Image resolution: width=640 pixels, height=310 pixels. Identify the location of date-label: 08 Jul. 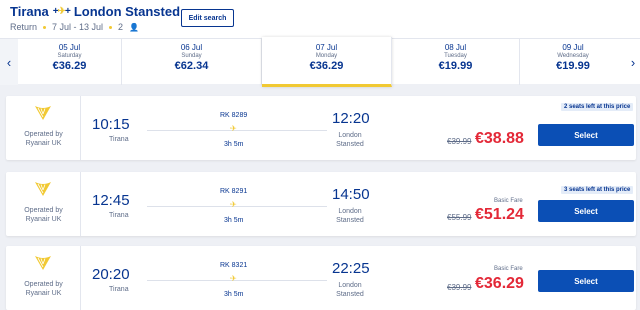
(455, 47).